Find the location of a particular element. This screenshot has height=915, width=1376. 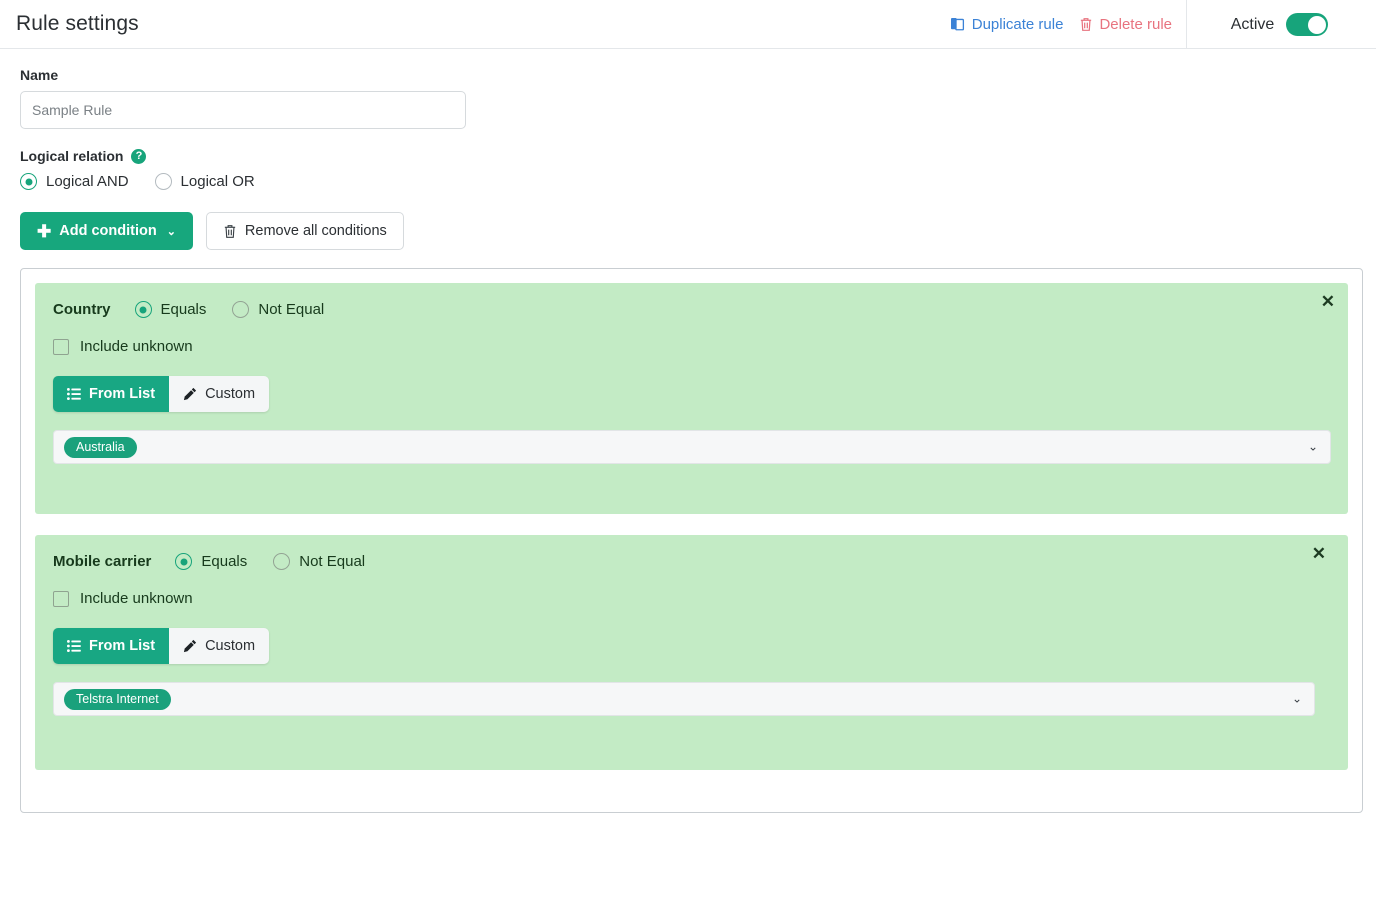

remove-all-conditions-button: Remove all conditions is located at coordinates (304, 231).